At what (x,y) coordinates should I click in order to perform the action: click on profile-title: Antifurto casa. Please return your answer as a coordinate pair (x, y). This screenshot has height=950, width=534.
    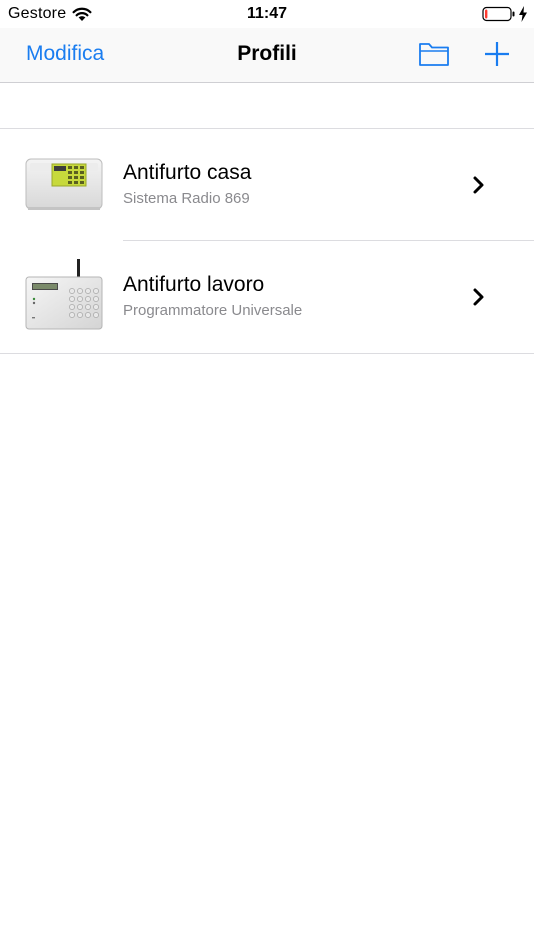
    Looking at the image, I should click on (187, 172).